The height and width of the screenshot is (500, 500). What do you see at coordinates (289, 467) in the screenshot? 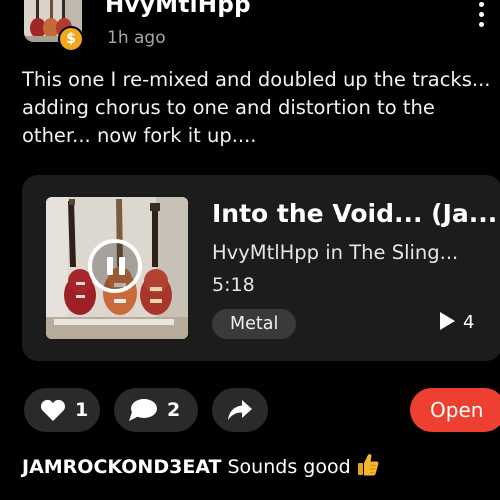
I see `comment-text: Sounds good` at bounding box center [289, 467].